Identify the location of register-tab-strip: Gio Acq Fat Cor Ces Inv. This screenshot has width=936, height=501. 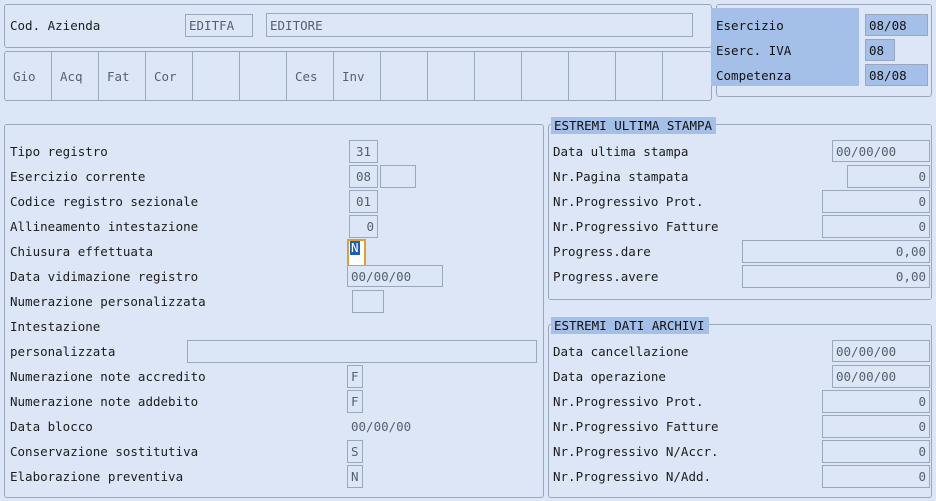
(358, 76).